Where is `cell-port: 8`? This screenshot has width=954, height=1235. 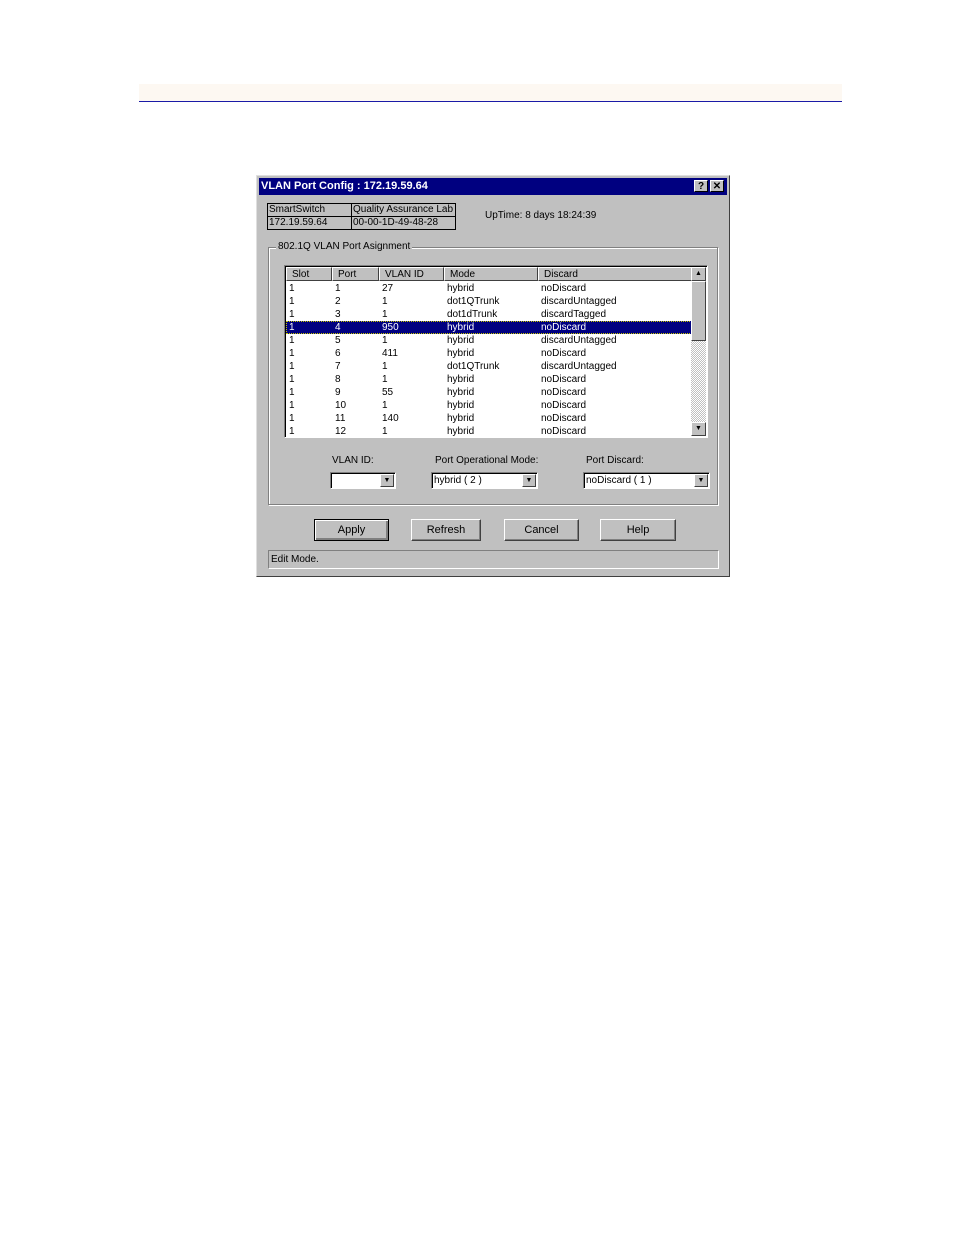
cell-port: 8 is located at coordinates (338, 379).